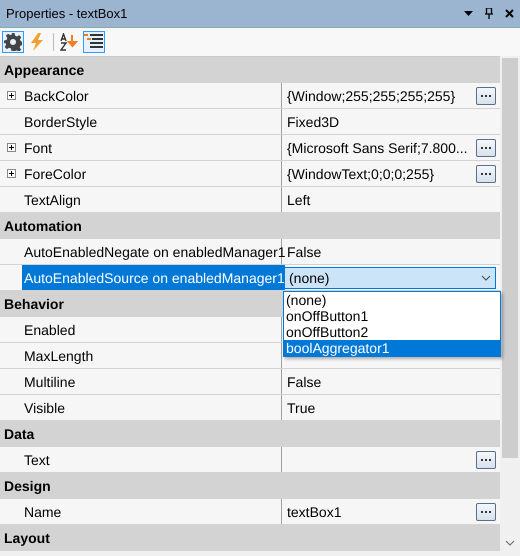 This screenshot has height=556, width=520. Describe the element at coordinates (489, 13) in the screenshot. I see `pin-icon` at that location.